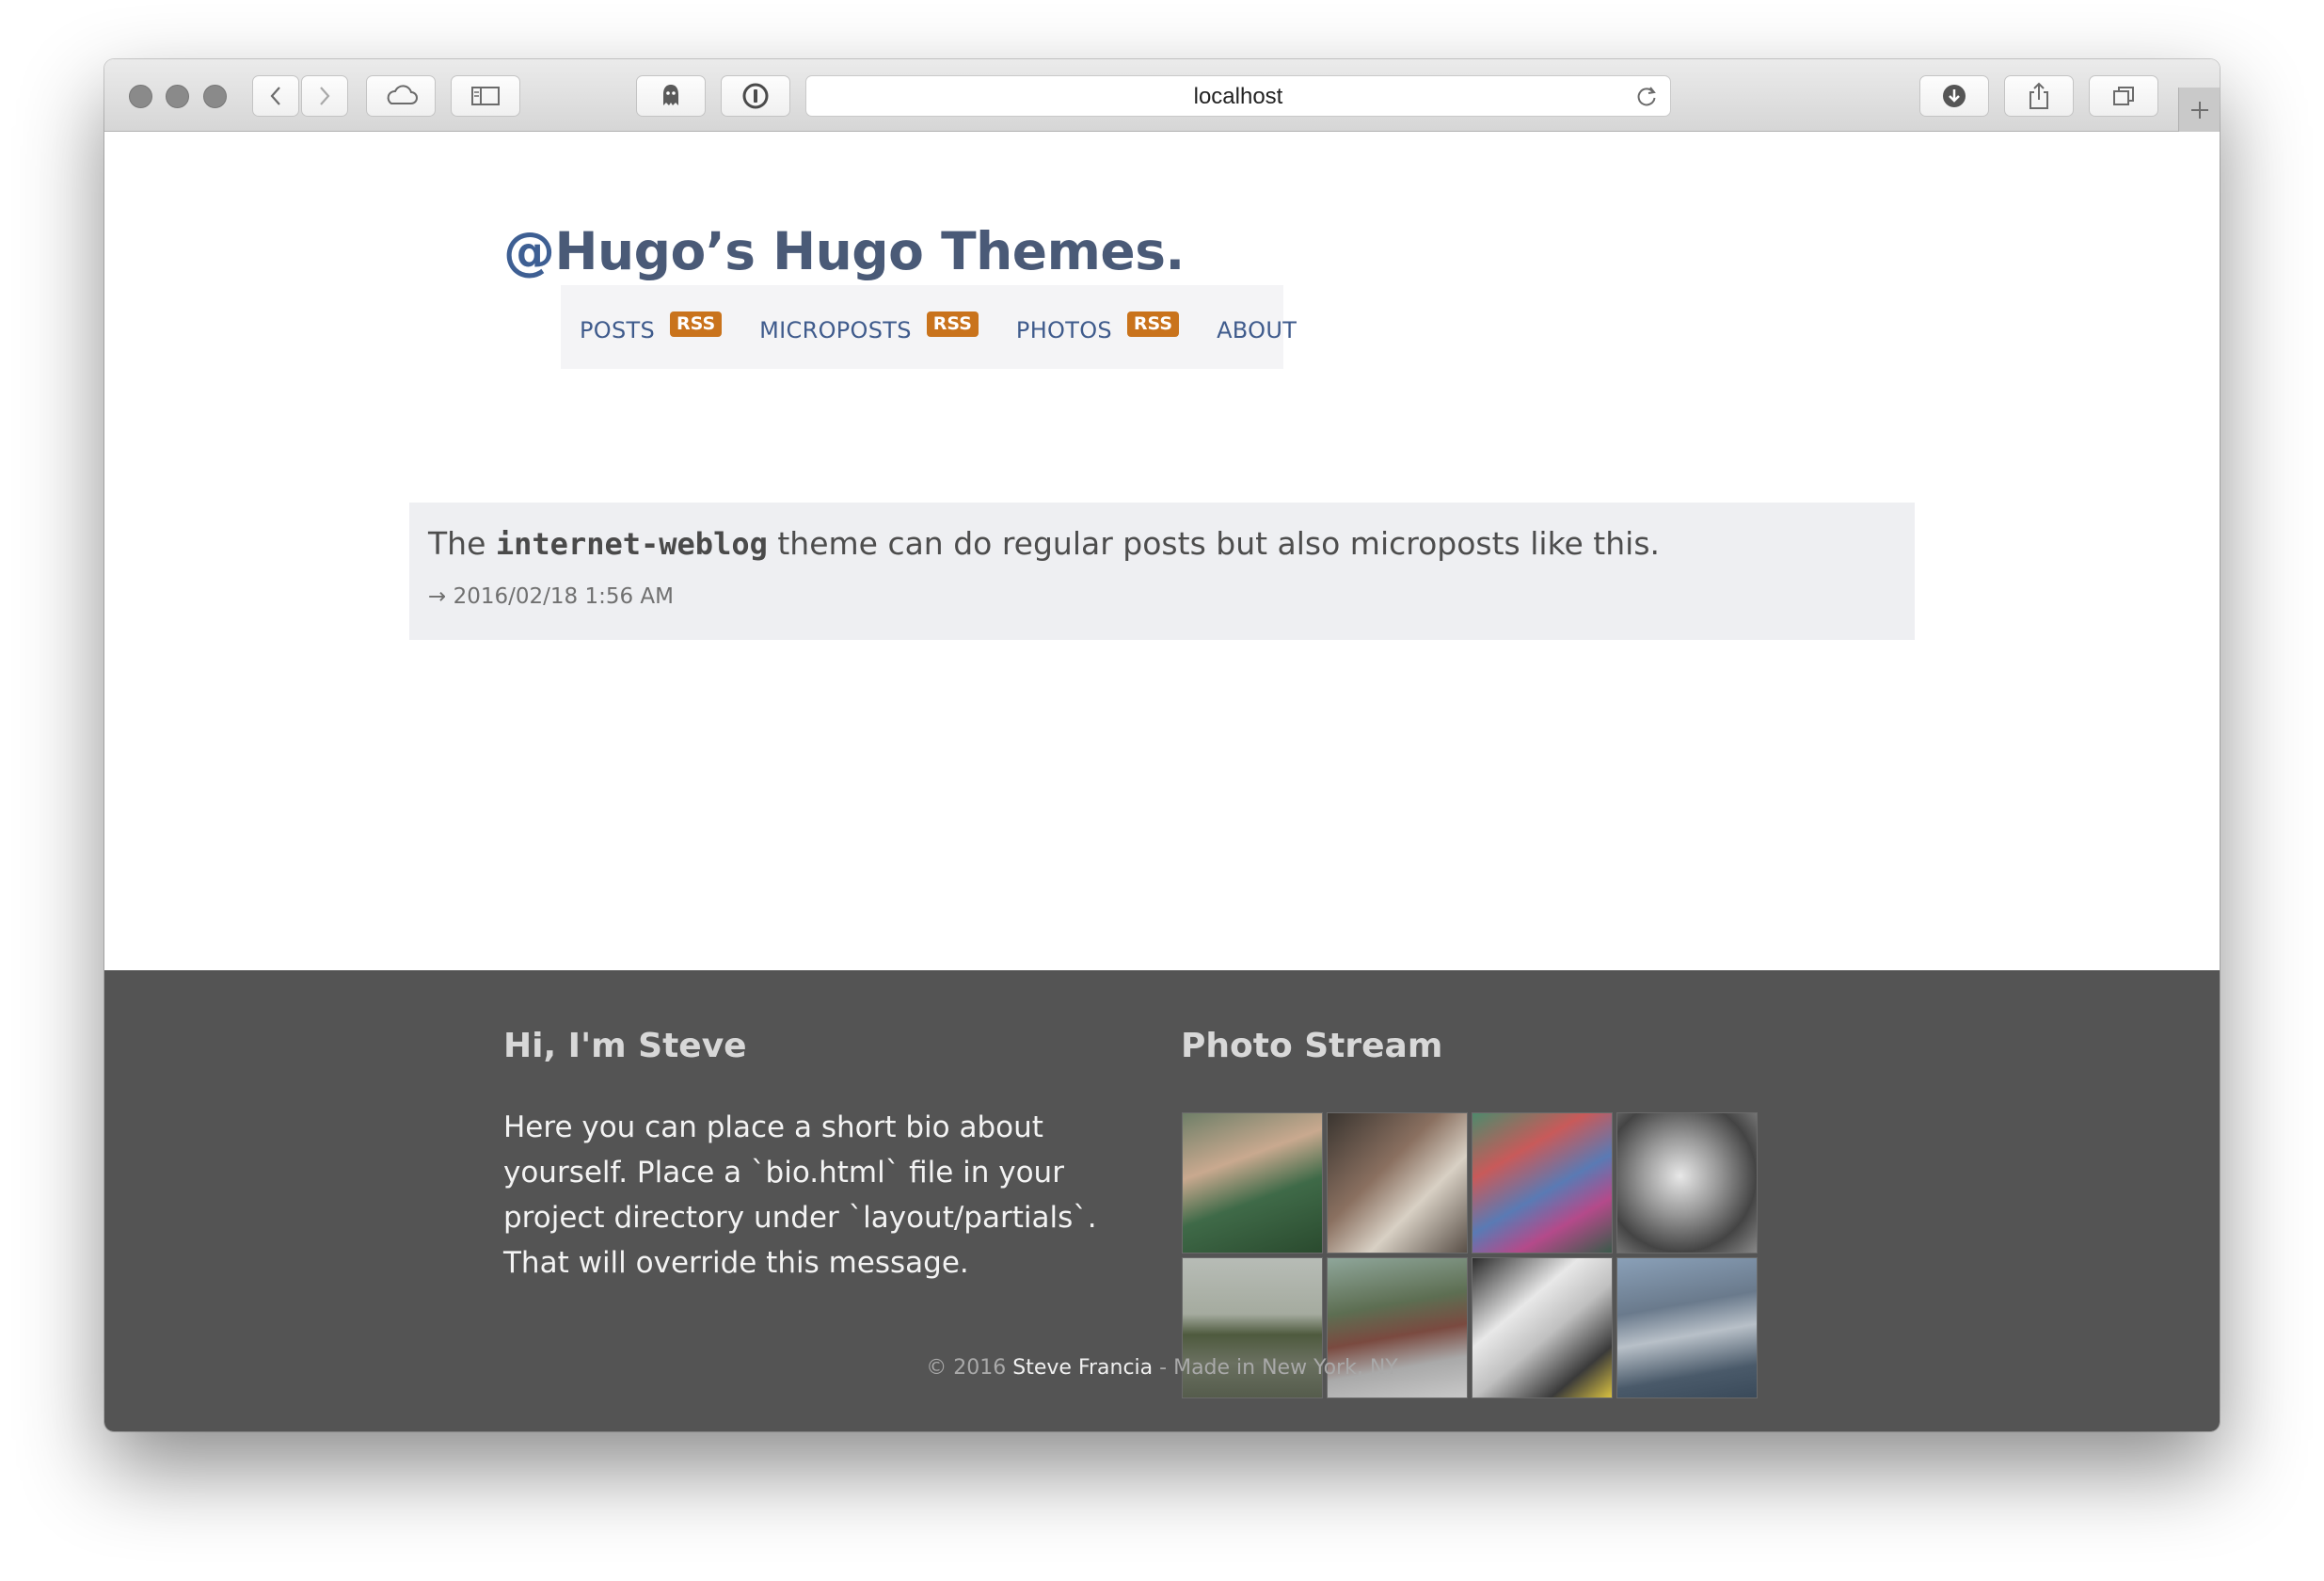 This screenshot has width=2324, height=1581. I want to click on forward-button, so click(324, 96).